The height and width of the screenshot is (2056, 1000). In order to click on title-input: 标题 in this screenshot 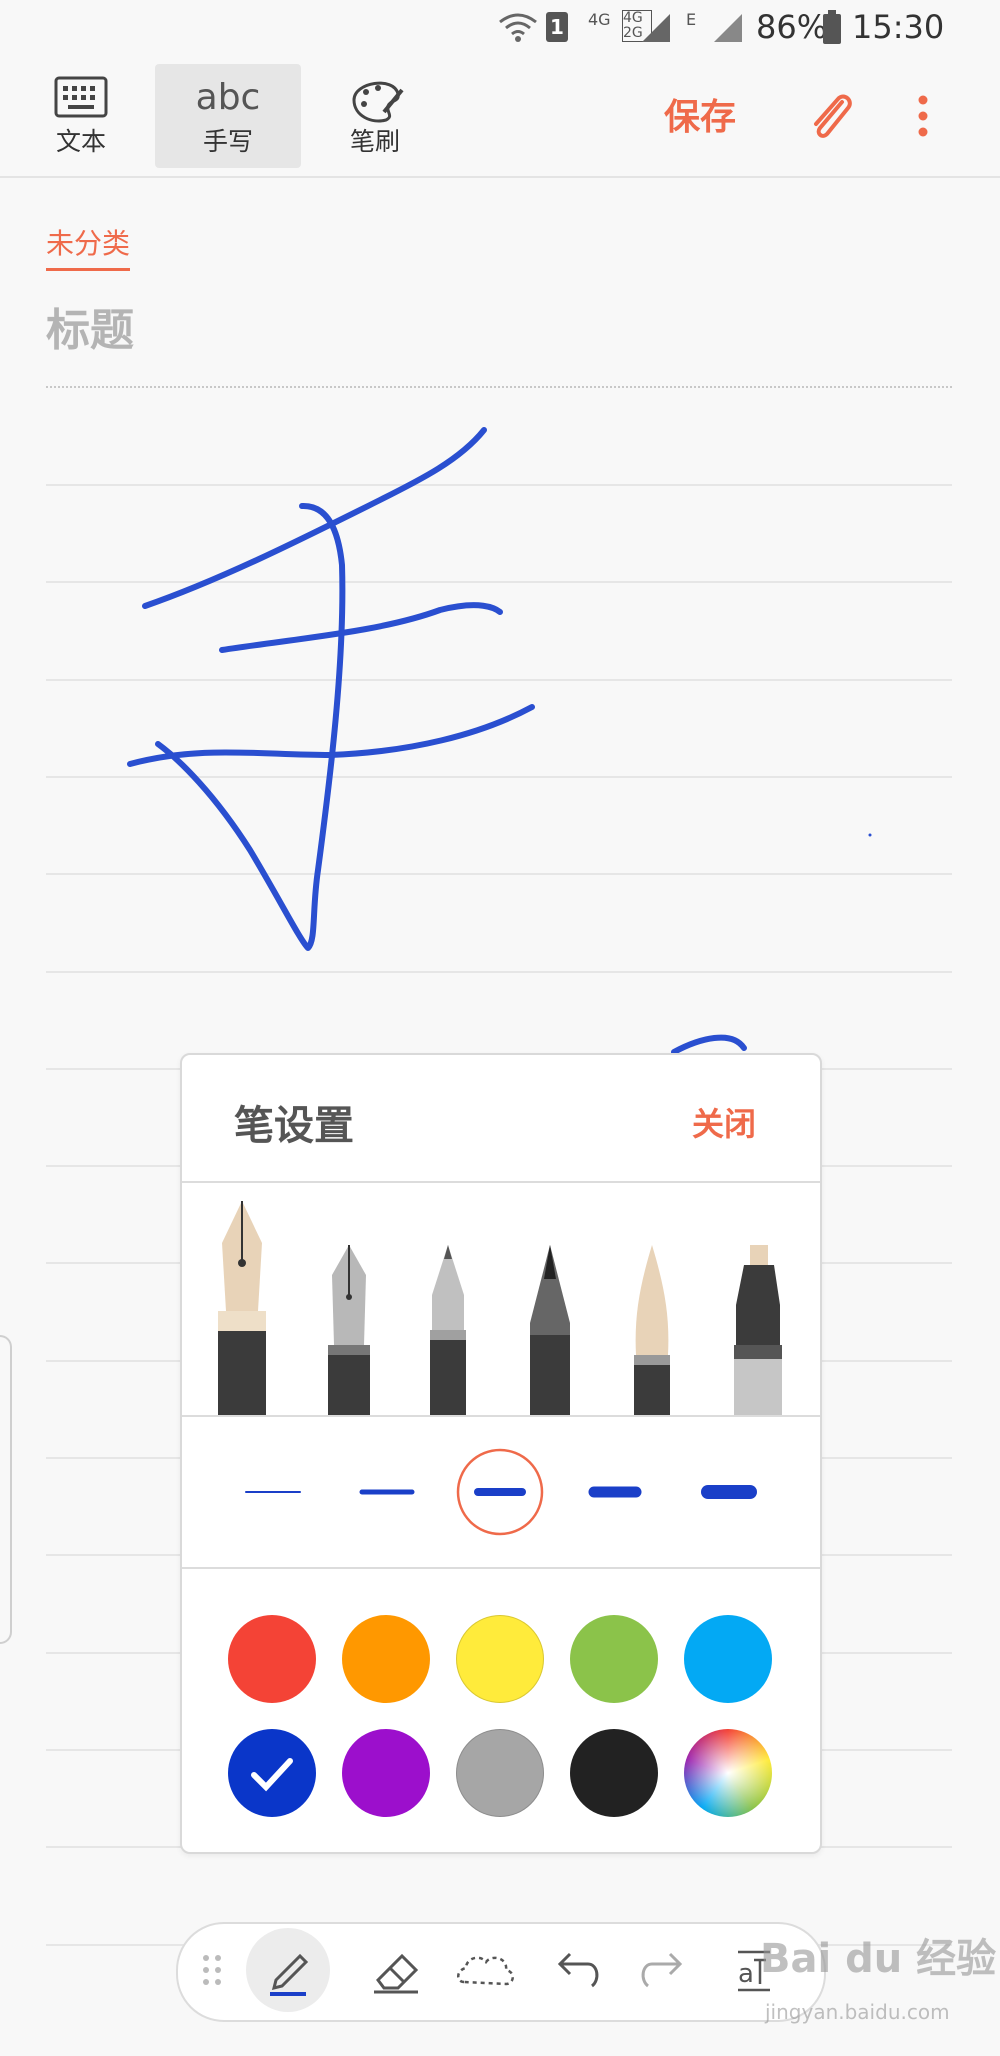, I will do `click(90, 326)`.